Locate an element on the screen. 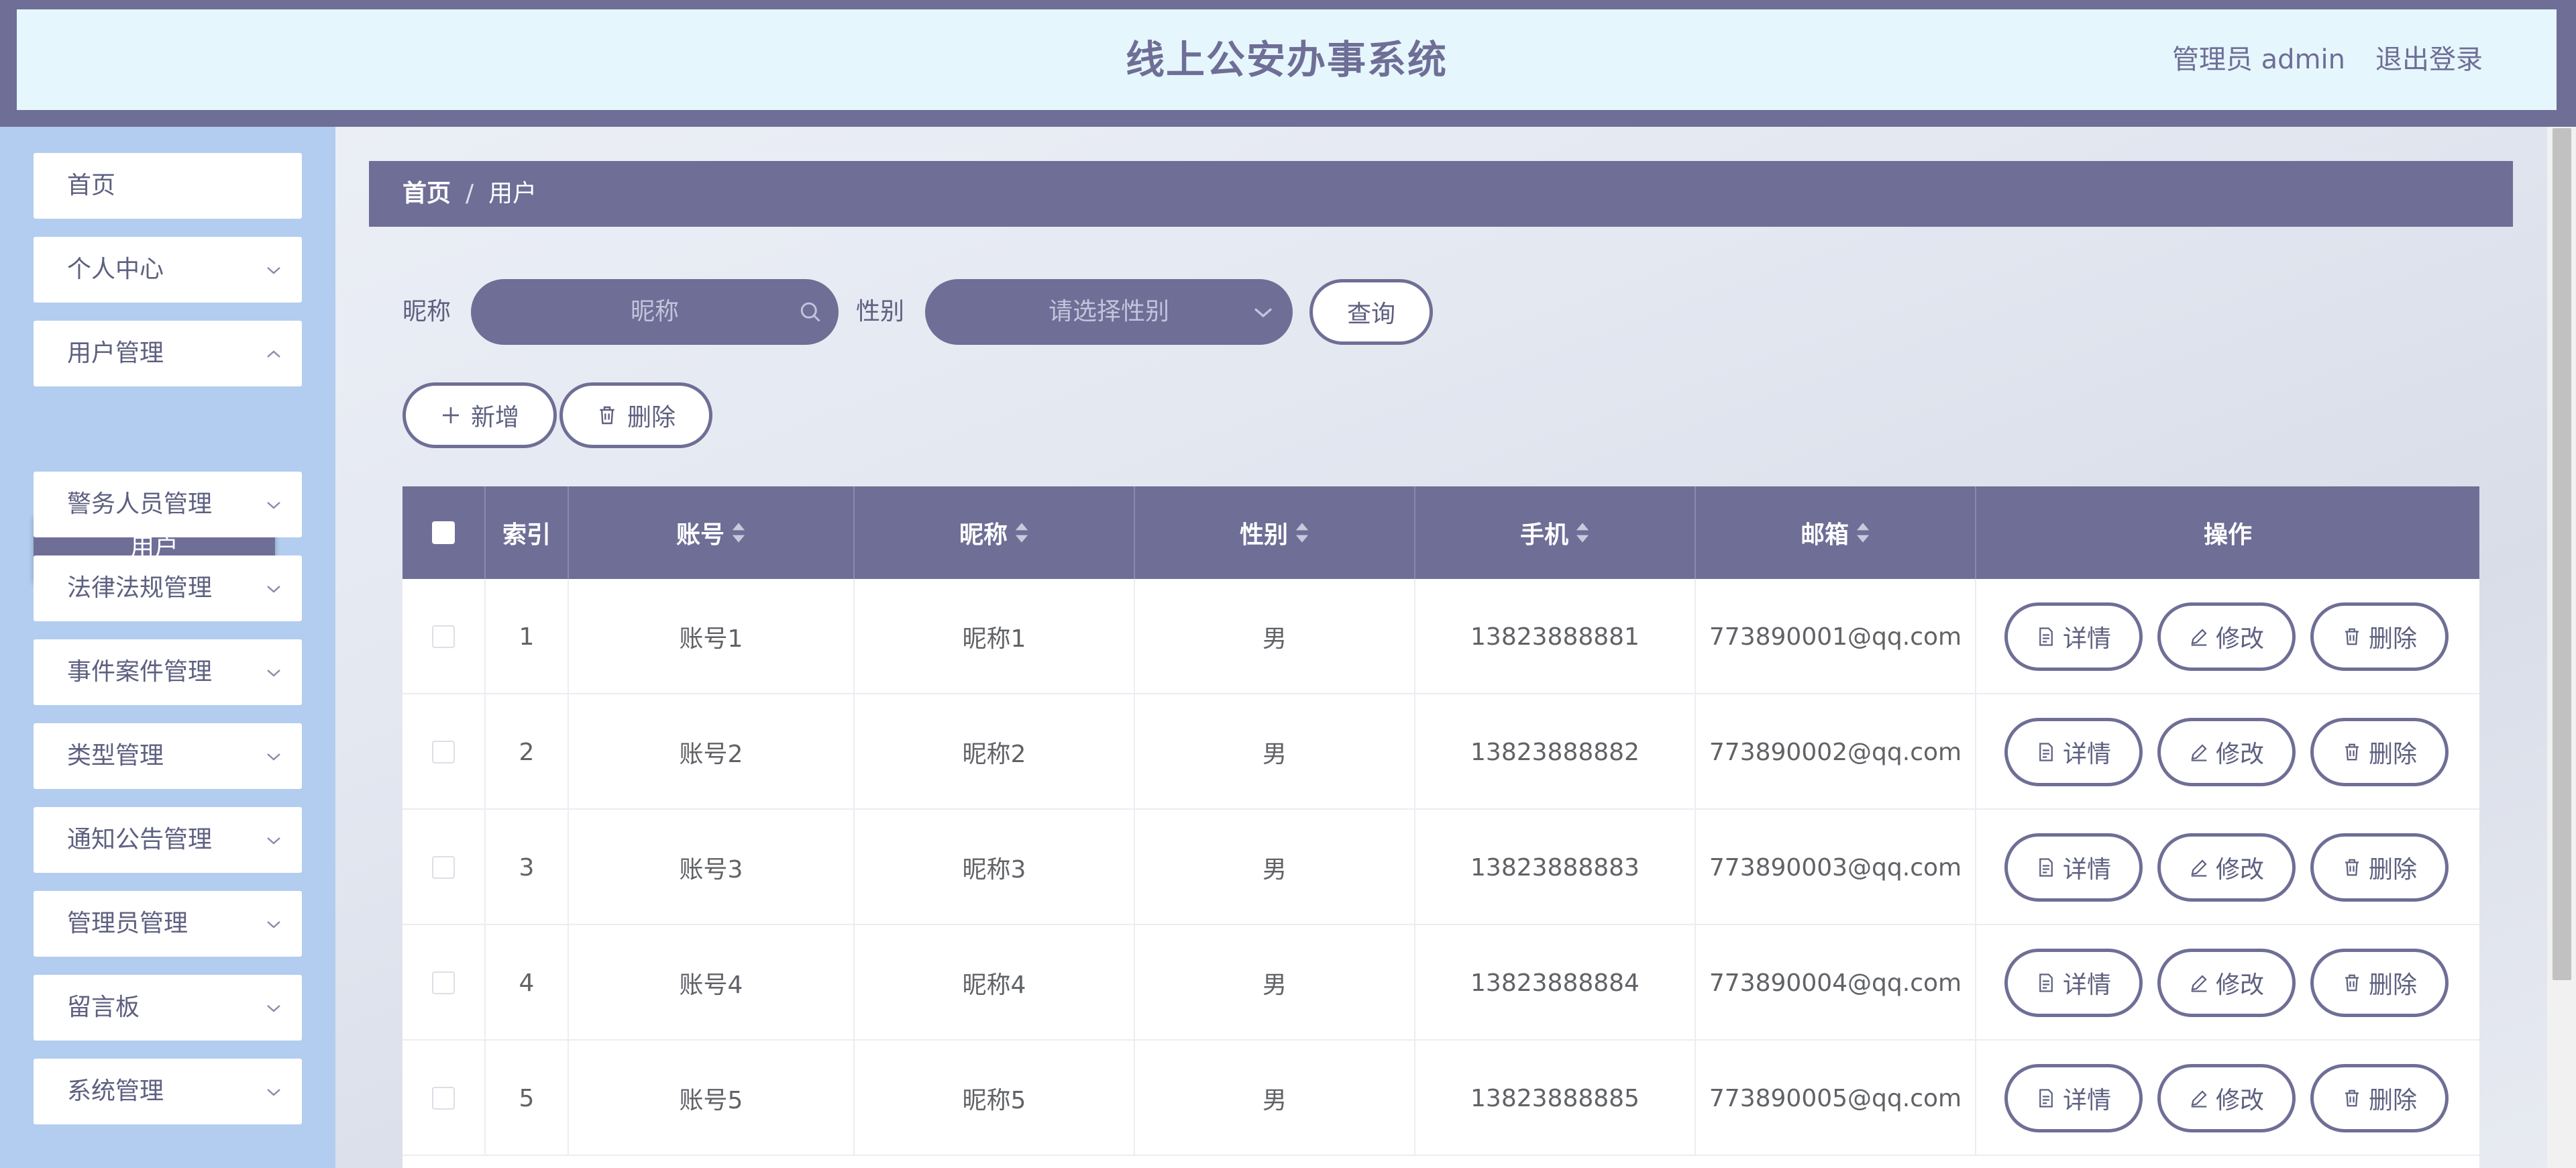 The height and width of the screenshot is (1168, 2576). sidebar-item-label: 法律法规管理 is located at coordinates (140, 588).